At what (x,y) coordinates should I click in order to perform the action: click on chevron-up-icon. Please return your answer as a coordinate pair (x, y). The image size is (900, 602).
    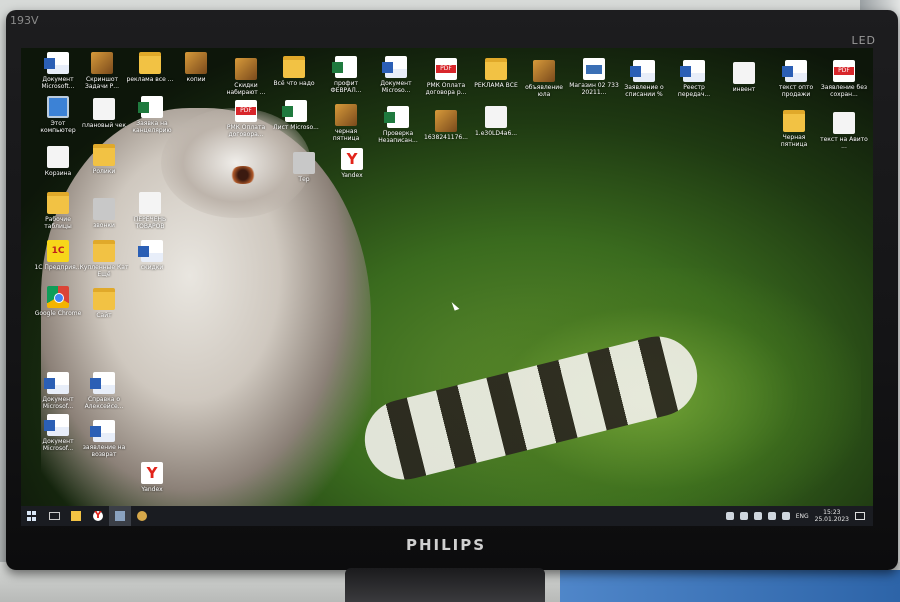
    Looking at the image, I should click on (729, 516).